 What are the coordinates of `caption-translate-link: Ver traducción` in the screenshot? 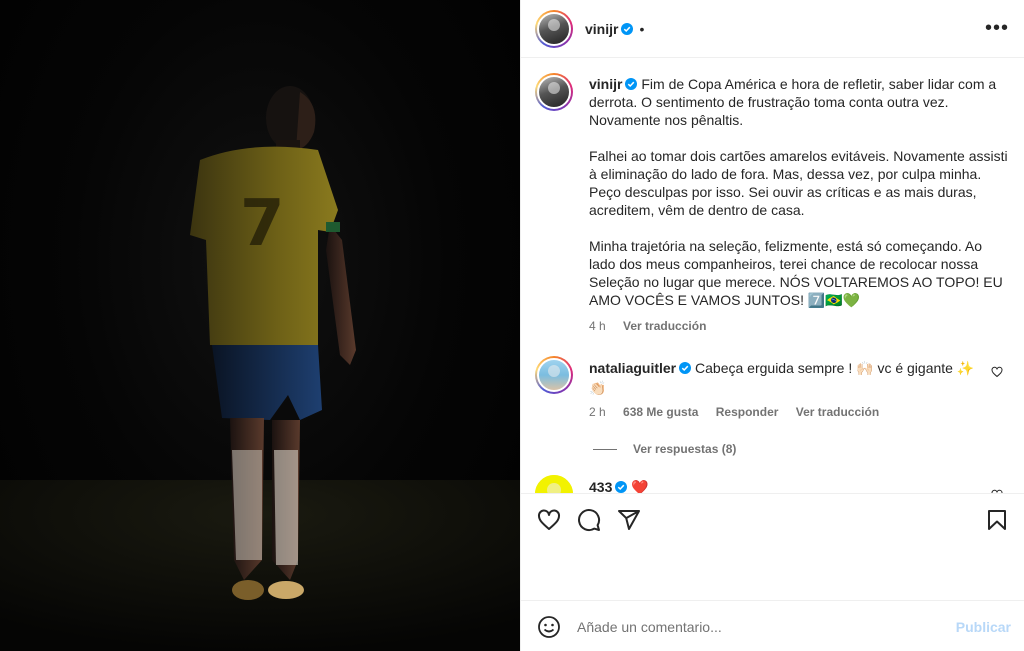 It's located at (664, 326).